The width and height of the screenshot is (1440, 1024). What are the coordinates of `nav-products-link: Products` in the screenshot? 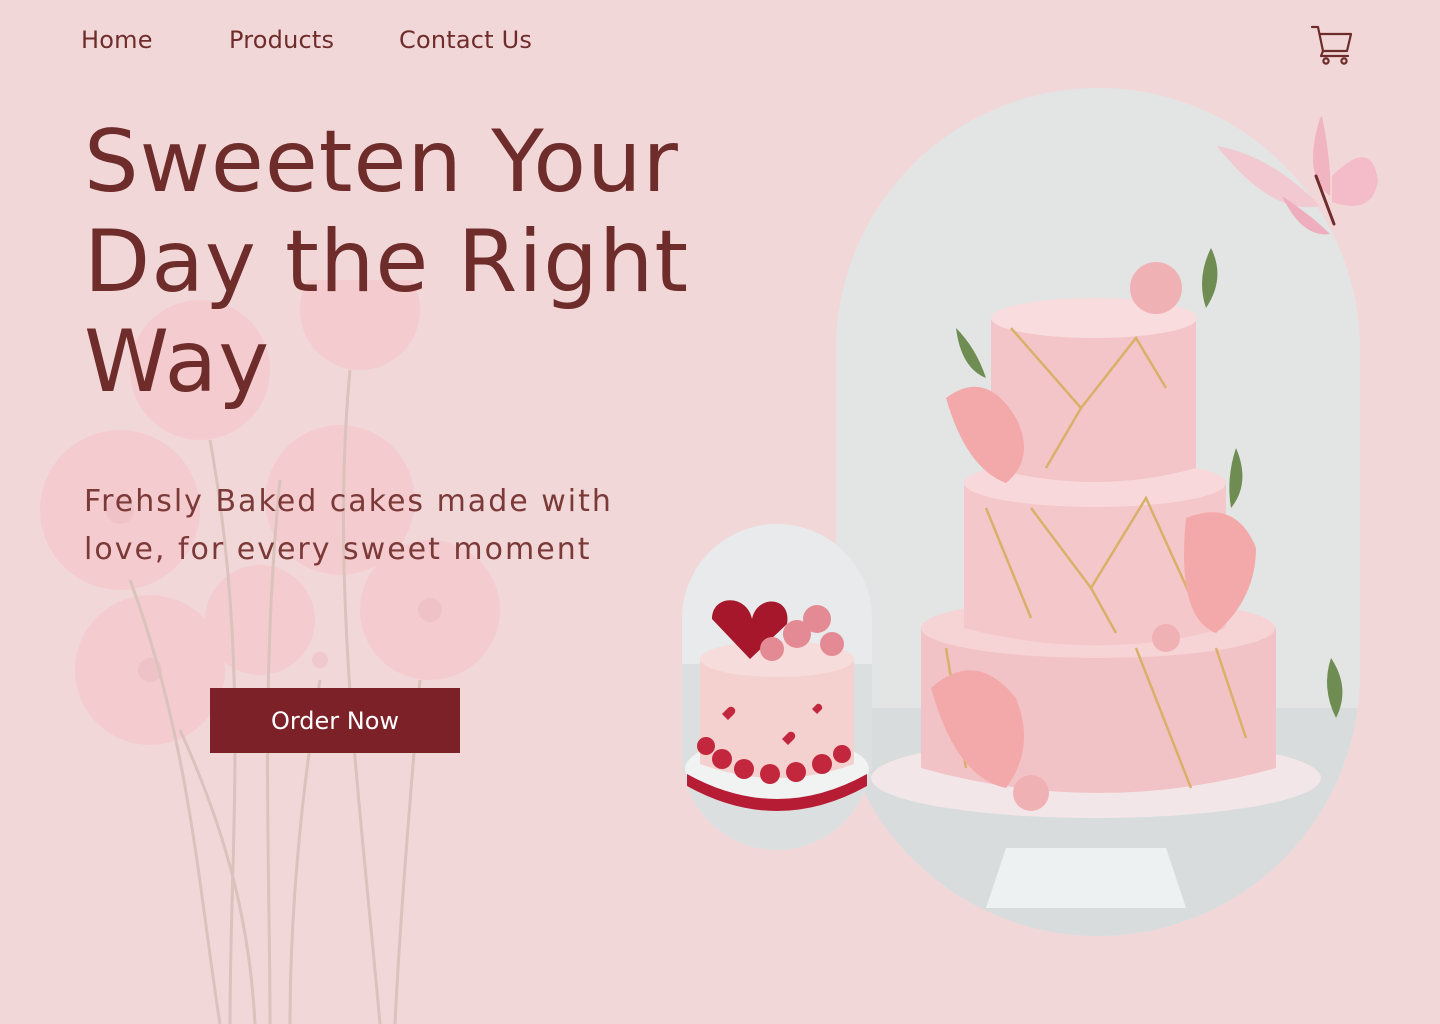 It's located at (281, 40).